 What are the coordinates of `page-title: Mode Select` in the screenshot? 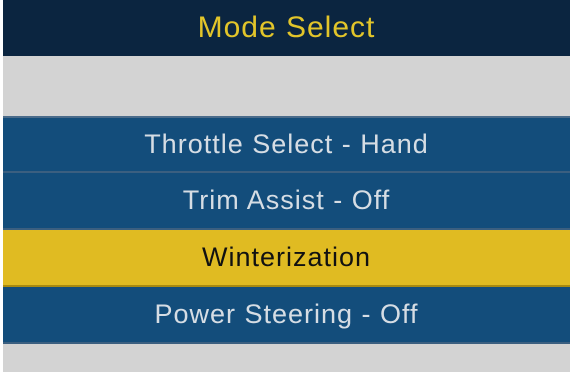 It's located at (286, 27).